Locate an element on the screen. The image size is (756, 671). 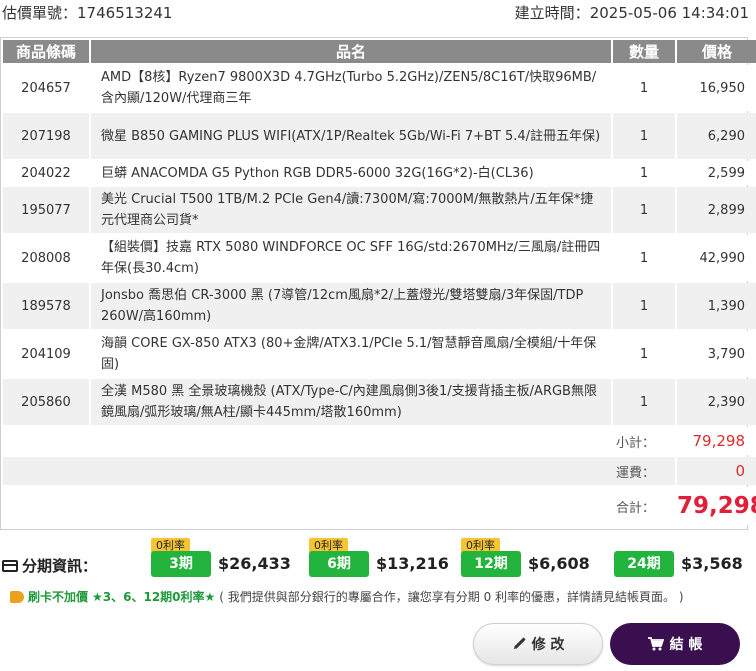
quote-number-value: 1746513241 is located at coordinates (125, 13).